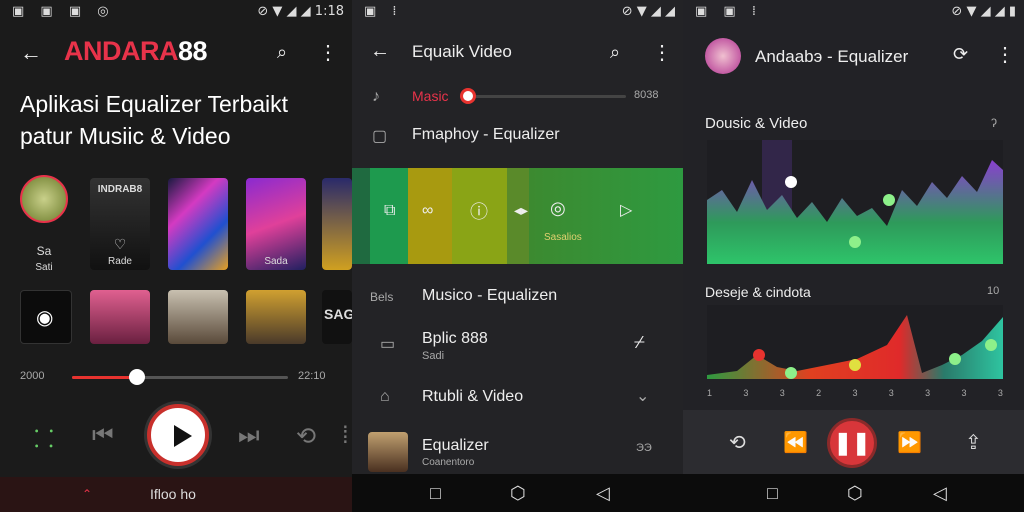 This screenshot has width=1024, height=512. What do you see at coordinates (832, 56) in the screenshot?
I see `page-title: Andaabэ - Equalizer` at bounding box center [832, 56].